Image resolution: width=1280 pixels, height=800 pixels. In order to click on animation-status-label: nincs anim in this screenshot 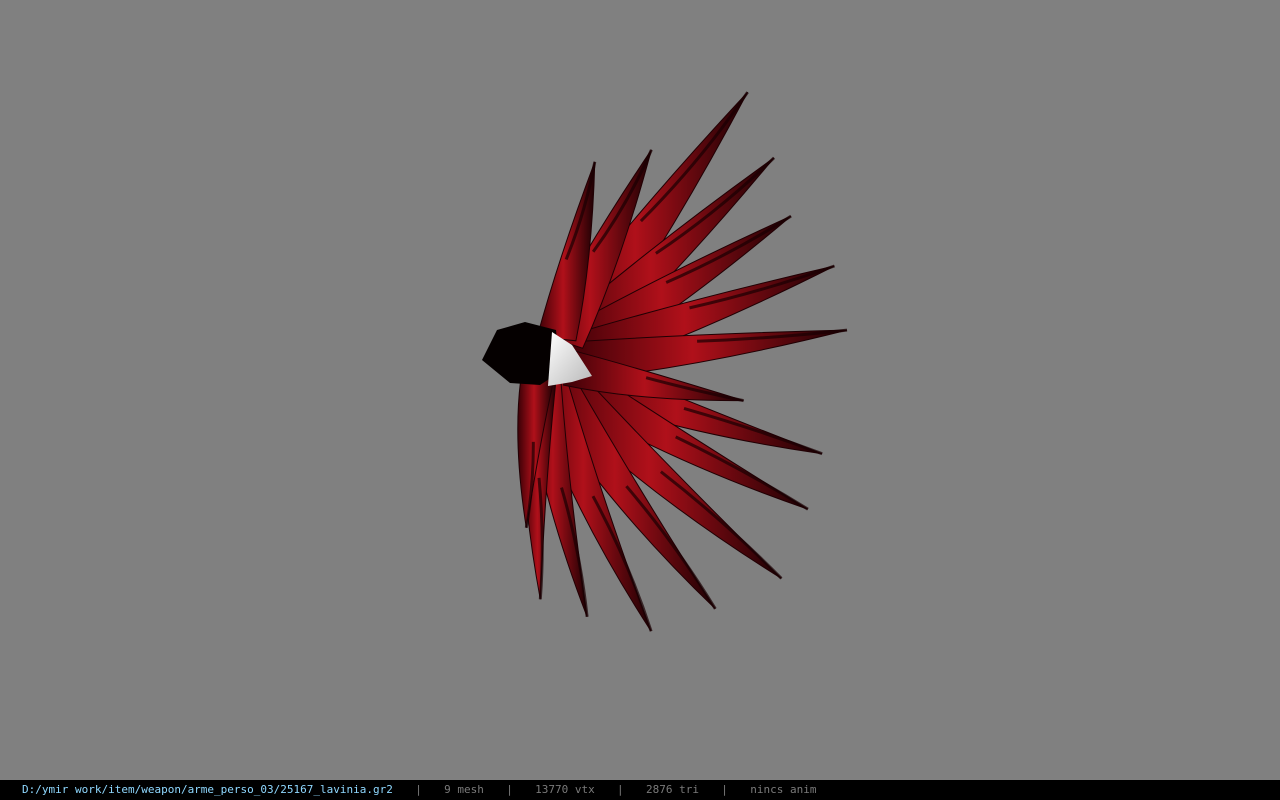, I will do `click(783, 789)`.